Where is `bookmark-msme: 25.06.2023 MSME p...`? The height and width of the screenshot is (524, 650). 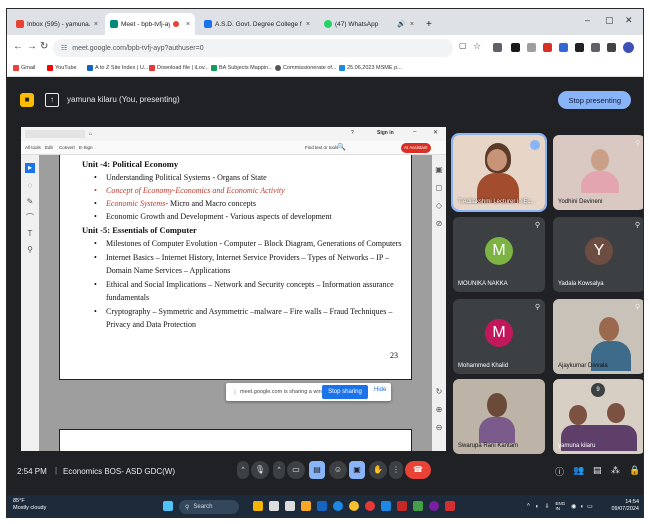
bookmark-msme: 25.06.2023 MSME p... is located at coordinates (370, 68).